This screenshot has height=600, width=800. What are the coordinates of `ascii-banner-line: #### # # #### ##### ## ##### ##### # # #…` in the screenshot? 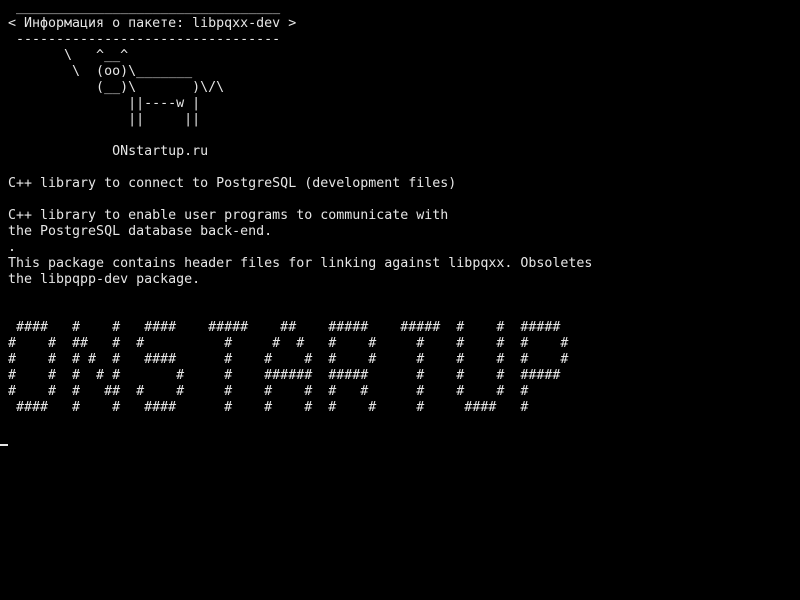 It's located at (284, 327).